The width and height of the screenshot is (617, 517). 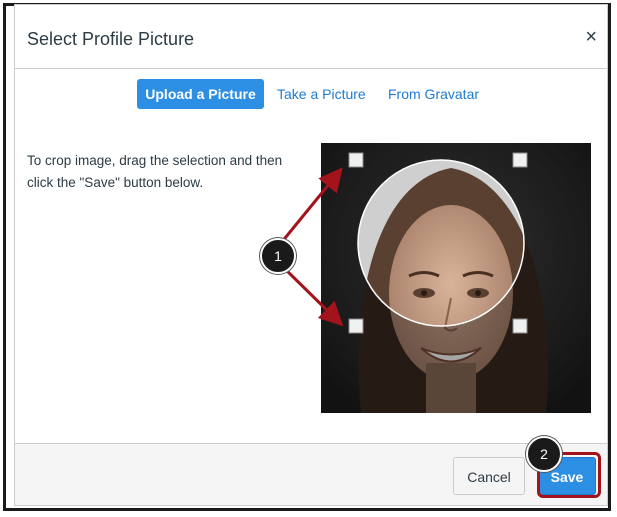 What do you see at coordinates (311, 37) in the screenshot?
I see `dialog-header: Select Profile Picture ×` at bounding box center [311, 37].